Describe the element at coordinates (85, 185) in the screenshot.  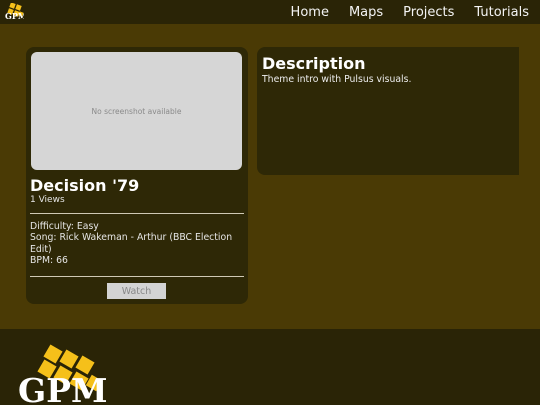
I see `map-title: Decision '79` at that location.